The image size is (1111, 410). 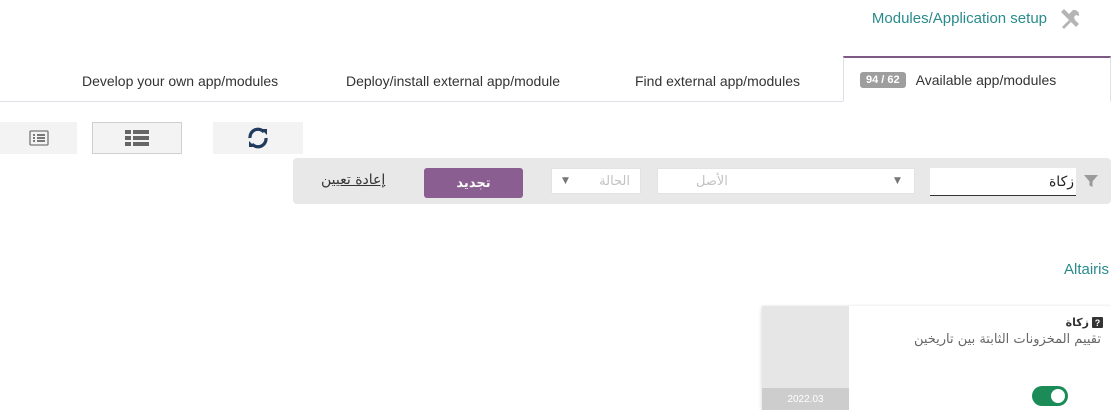 I want to click on renew-button: تجديد, so click(x=473, y=183).